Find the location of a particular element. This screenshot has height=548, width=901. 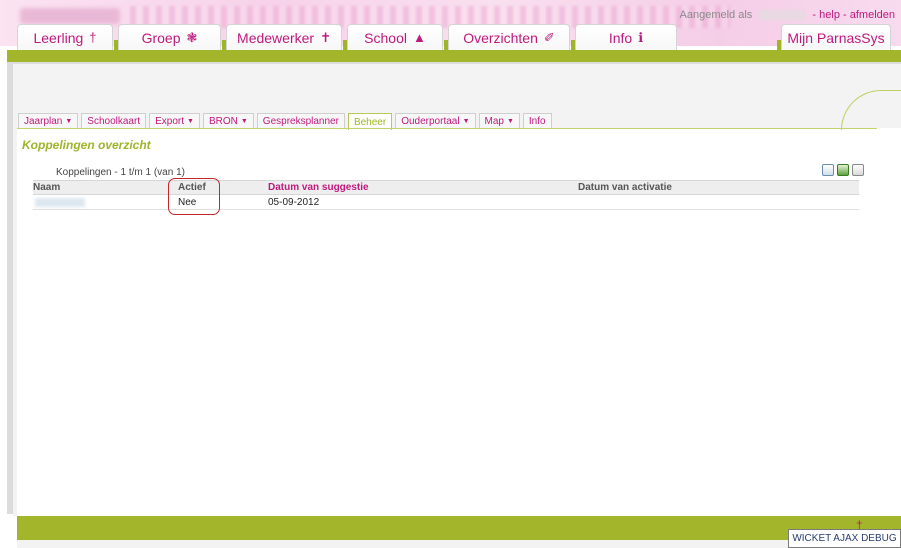

tab-label: School is located at coordinates (385, 37).